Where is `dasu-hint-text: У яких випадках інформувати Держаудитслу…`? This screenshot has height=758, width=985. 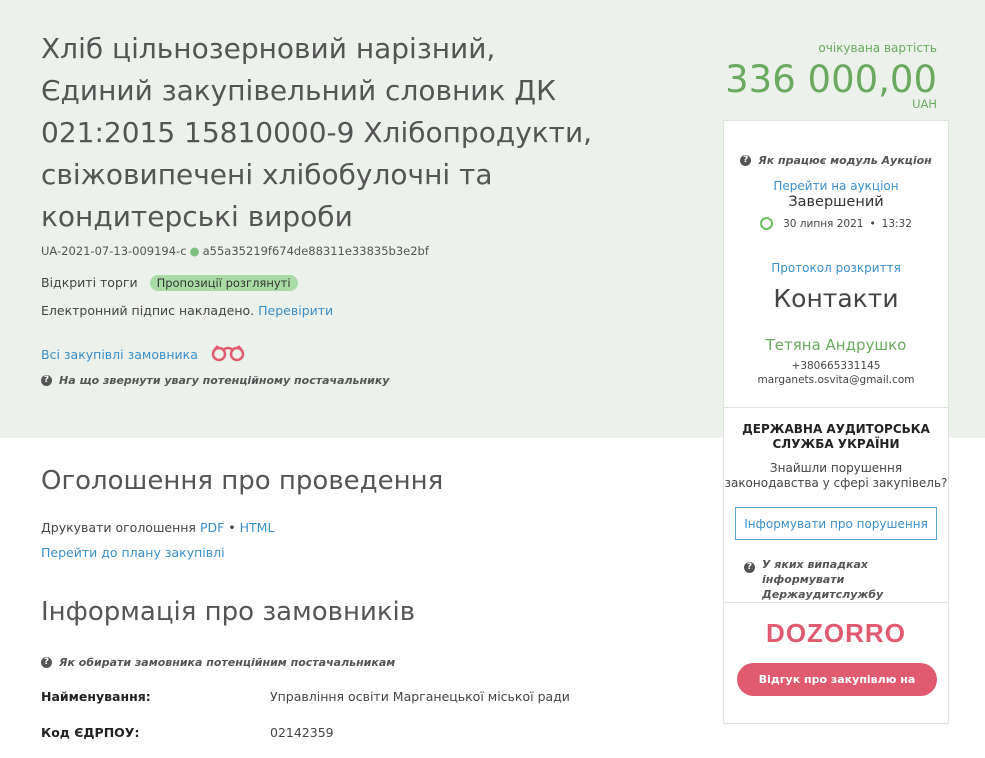 dasu-hint-text: У яких випадках інформувати Держаудитслу… is located at coordinates (823, 579).